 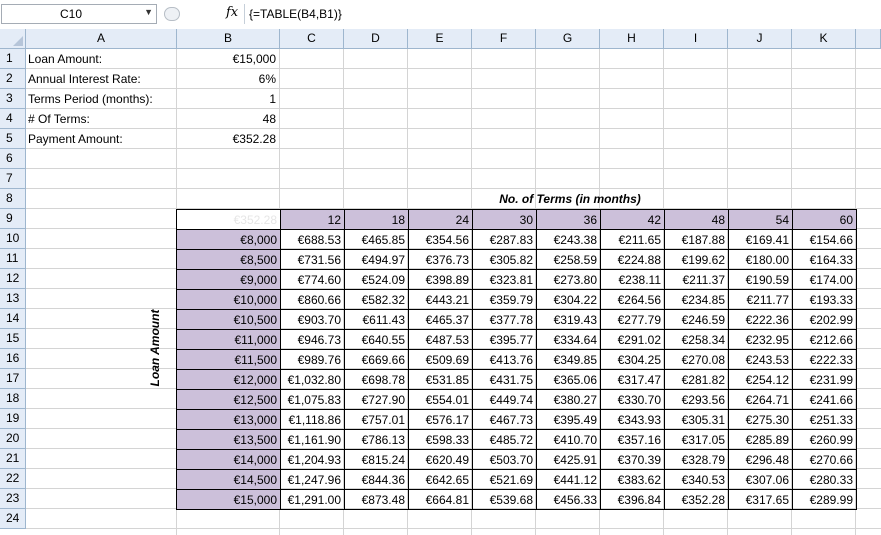 I want to click on payment-cell: €398.89, so click(x=440, y=279).